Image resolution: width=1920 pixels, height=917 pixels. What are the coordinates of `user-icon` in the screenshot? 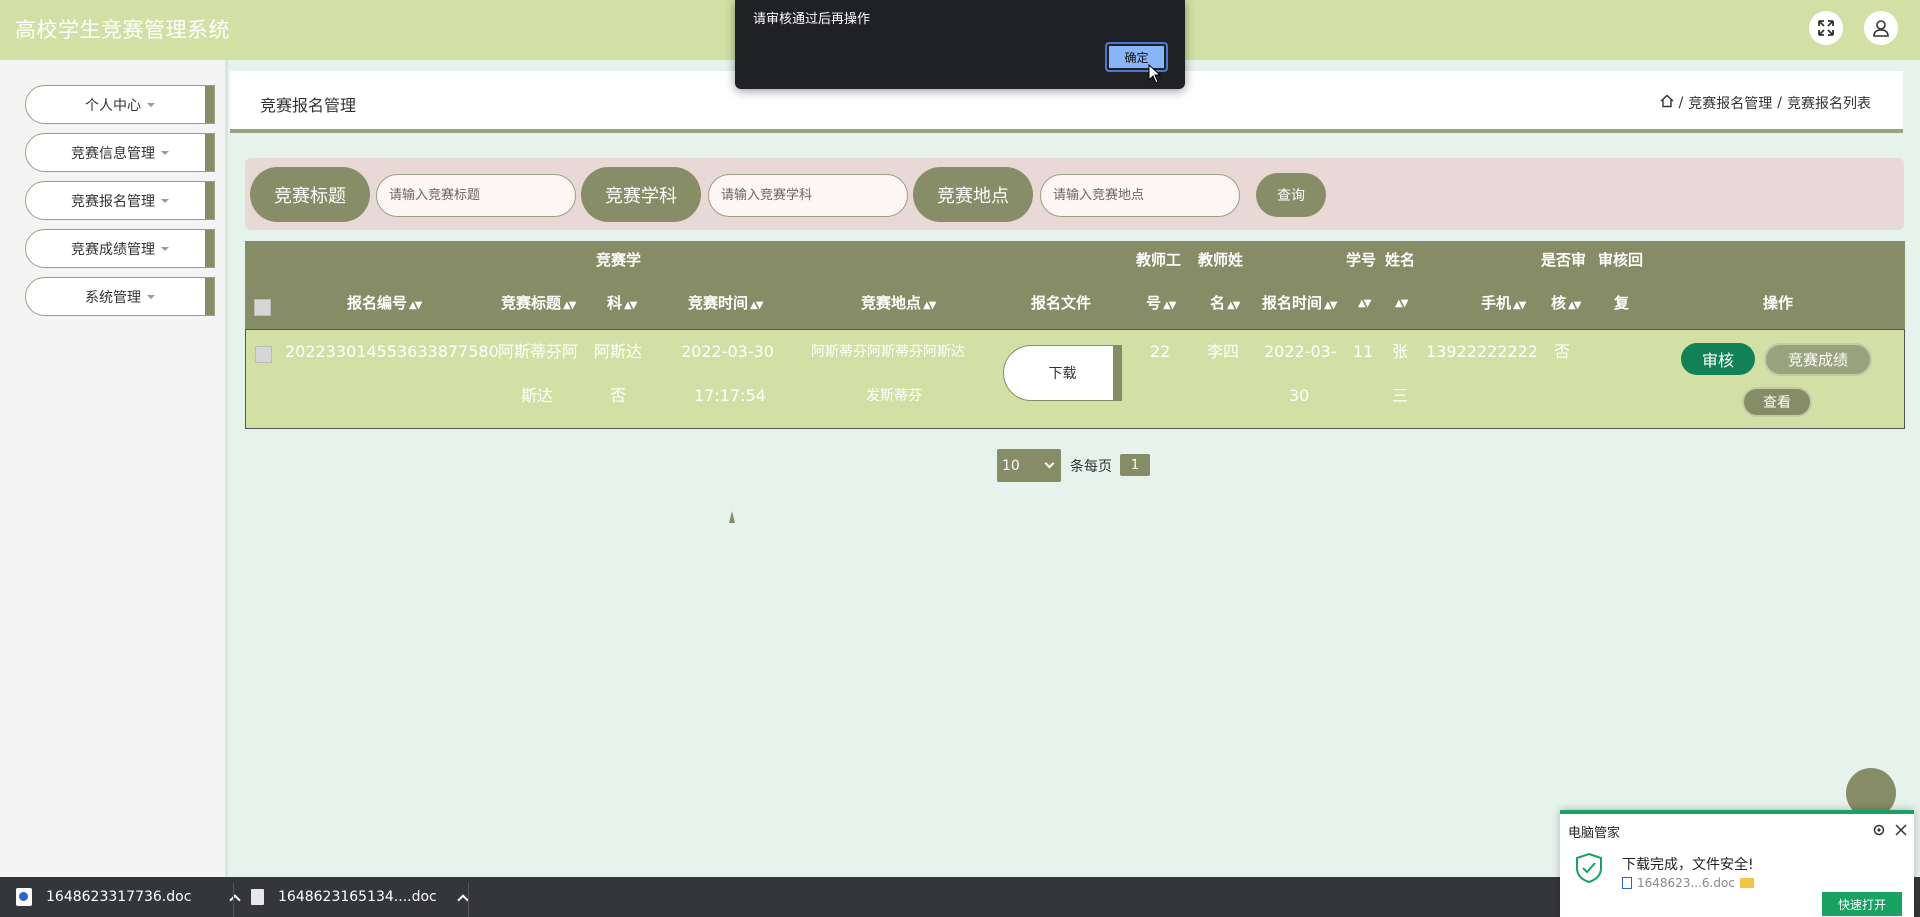 It's located at (1881, 28).